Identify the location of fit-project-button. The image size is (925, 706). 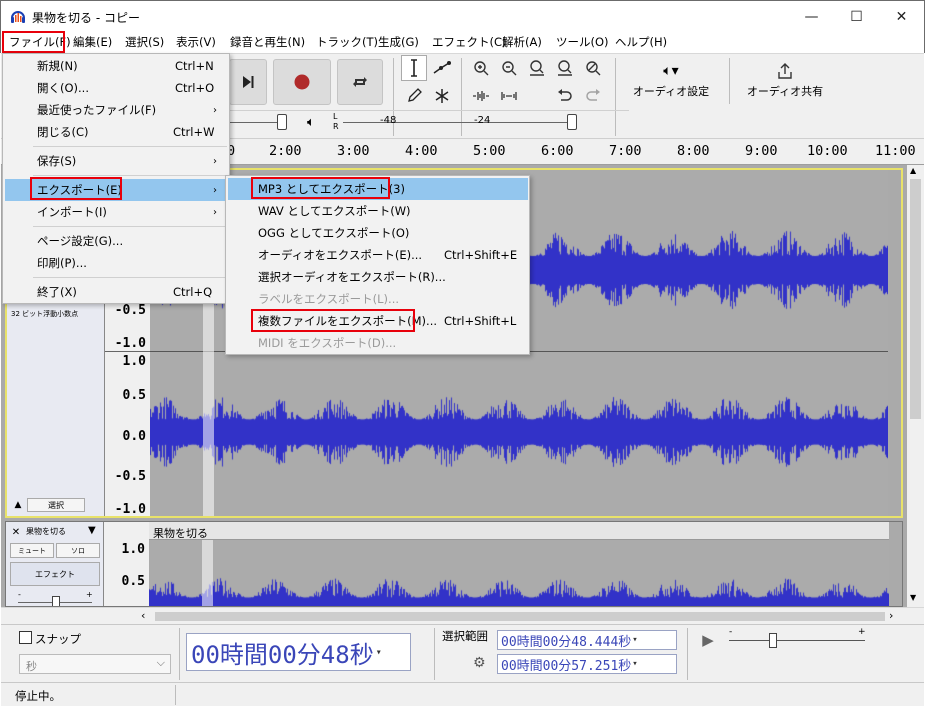
(565, 68).